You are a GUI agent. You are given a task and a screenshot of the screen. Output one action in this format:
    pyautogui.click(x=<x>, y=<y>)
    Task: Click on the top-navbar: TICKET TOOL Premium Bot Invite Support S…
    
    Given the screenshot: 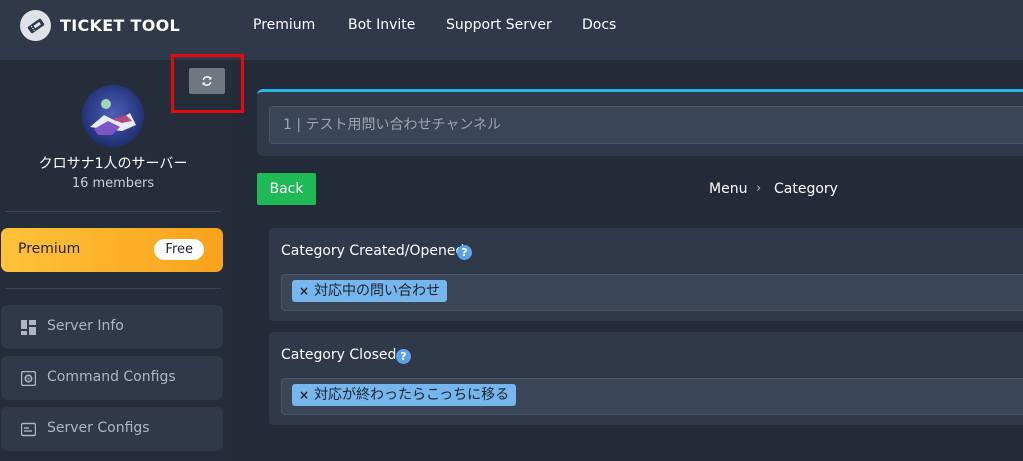 What is the action you would take?
    pyautogui.click(x=511, y=30)
    